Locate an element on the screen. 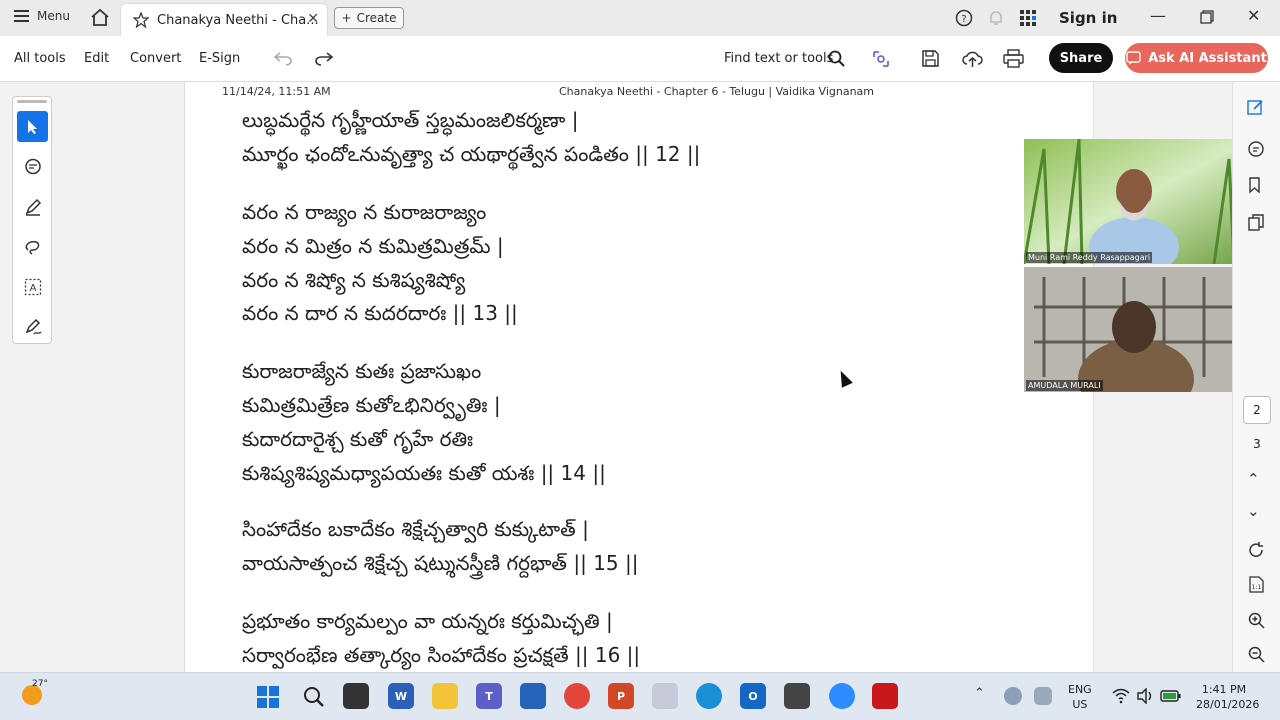 The height and width of the screenshot is (720, 1280). convert-menu: Convert is located at coordinates (155, 58).